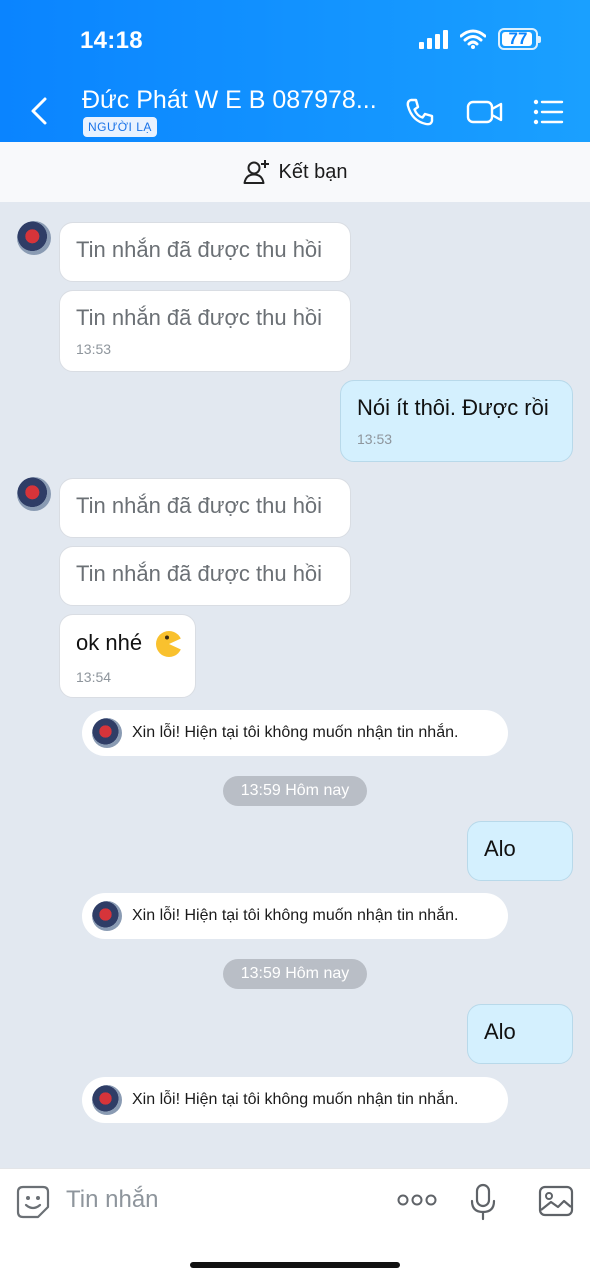  What do you see at coordinates (453, 407) in the screenshot?
I see `message-text: Nói ít thôi. Được rồi` at bounding box center [453, 407].